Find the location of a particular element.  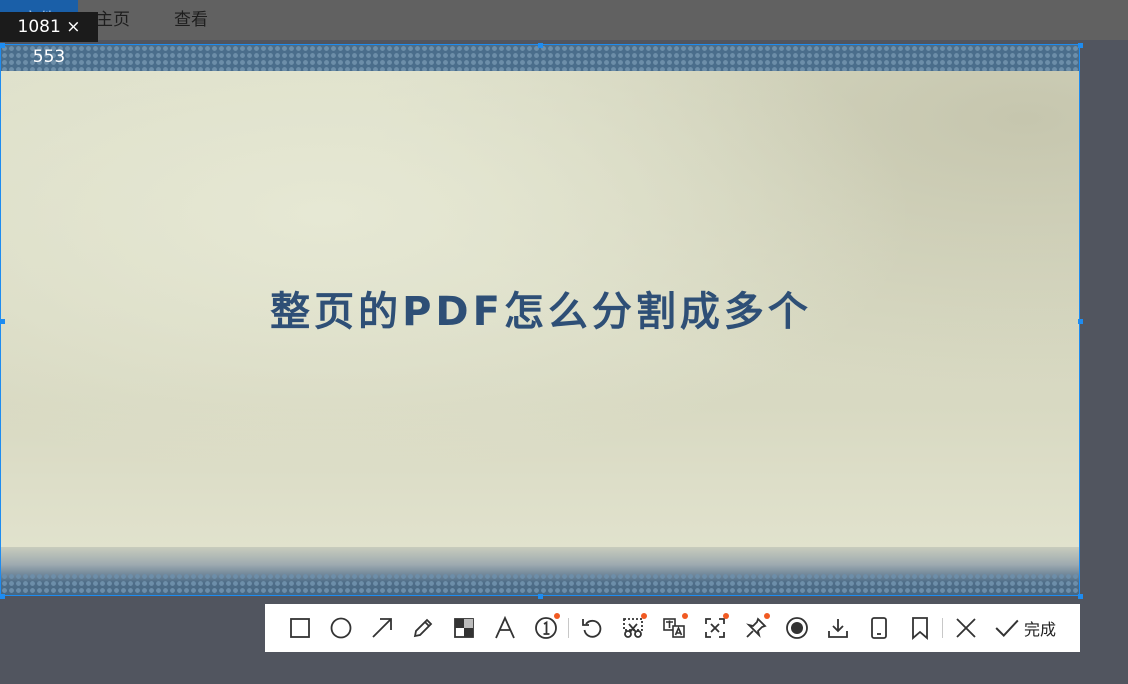

resize-handle-top-right is located at coordinates (1080, 45).